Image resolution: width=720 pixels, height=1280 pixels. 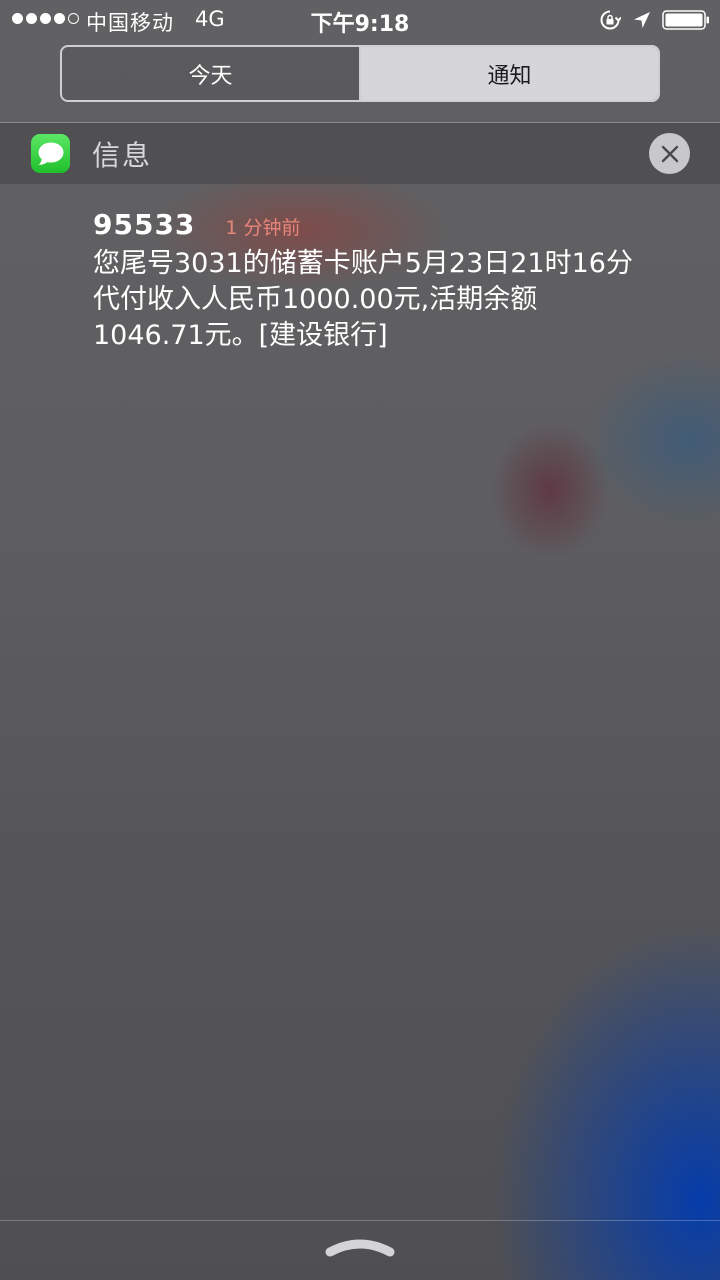 I want to click on location-arrow-icon, so click(x=642, y=20).